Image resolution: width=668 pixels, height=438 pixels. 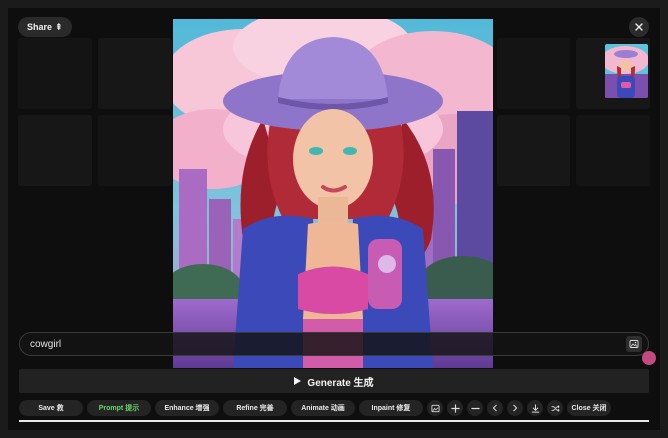 I want to click on next-button, so click(x=515, y=408).